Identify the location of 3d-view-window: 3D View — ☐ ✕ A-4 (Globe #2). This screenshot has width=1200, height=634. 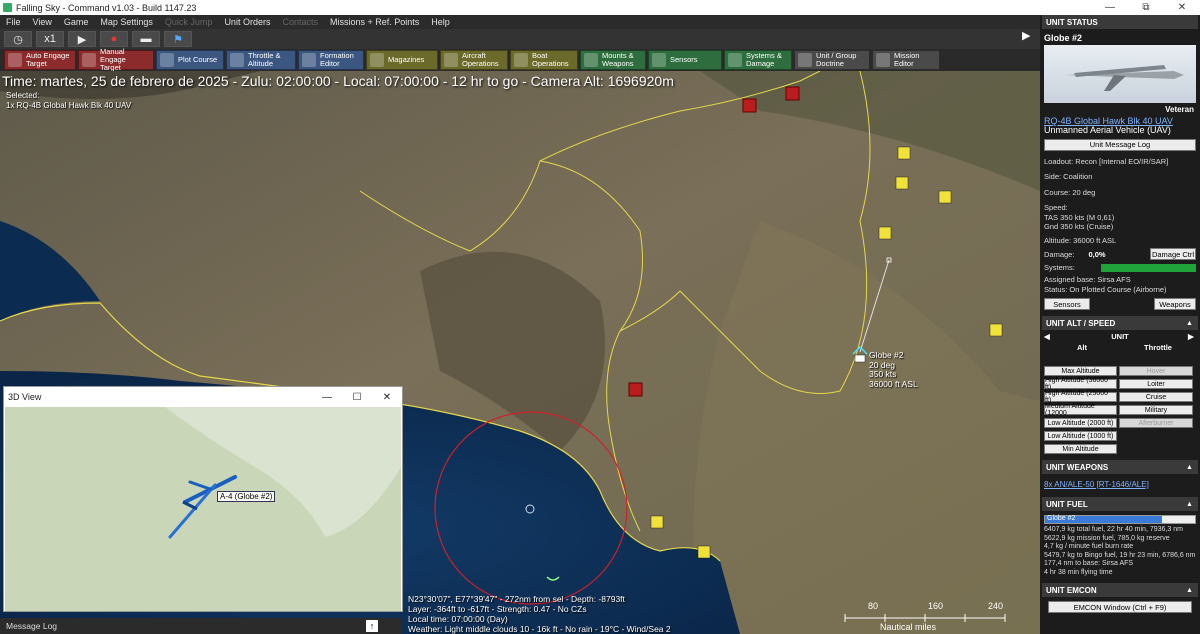
(203, 499).